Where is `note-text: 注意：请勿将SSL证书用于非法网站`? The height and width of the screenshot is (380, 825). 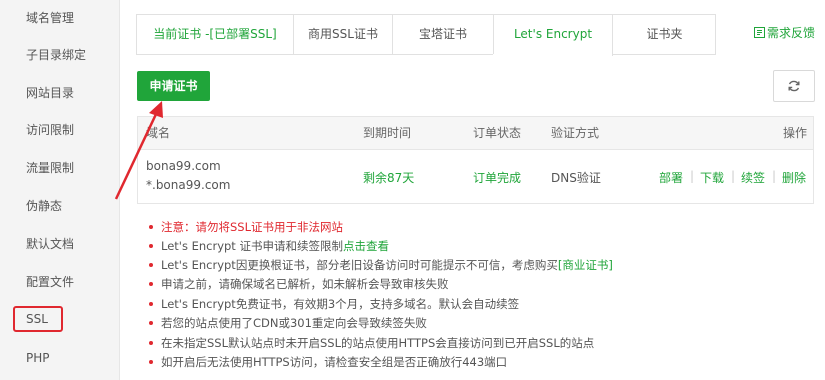
note-text: 注意：请勿将SSL证书用于非法网站 is located at coordinates (252, 227).